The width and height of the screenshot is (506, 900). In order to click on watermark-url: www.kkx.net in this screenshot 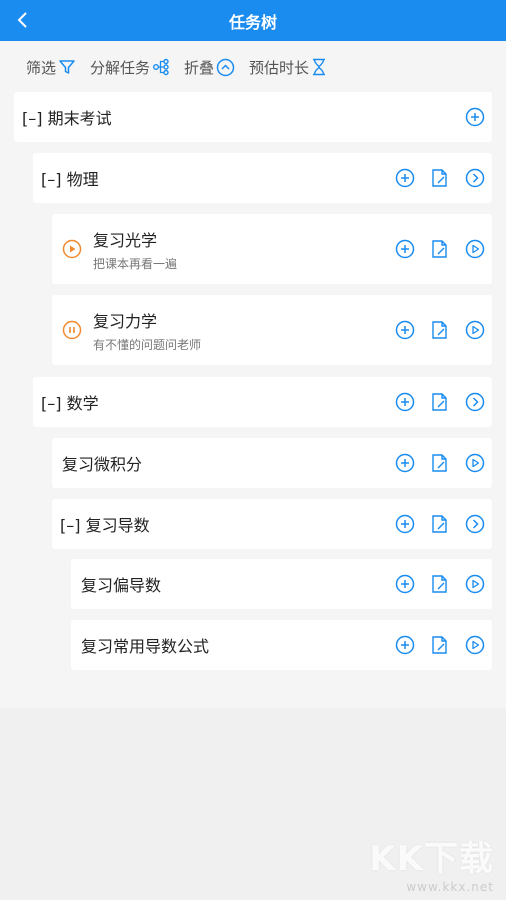, I will do `click(450, 887)`.